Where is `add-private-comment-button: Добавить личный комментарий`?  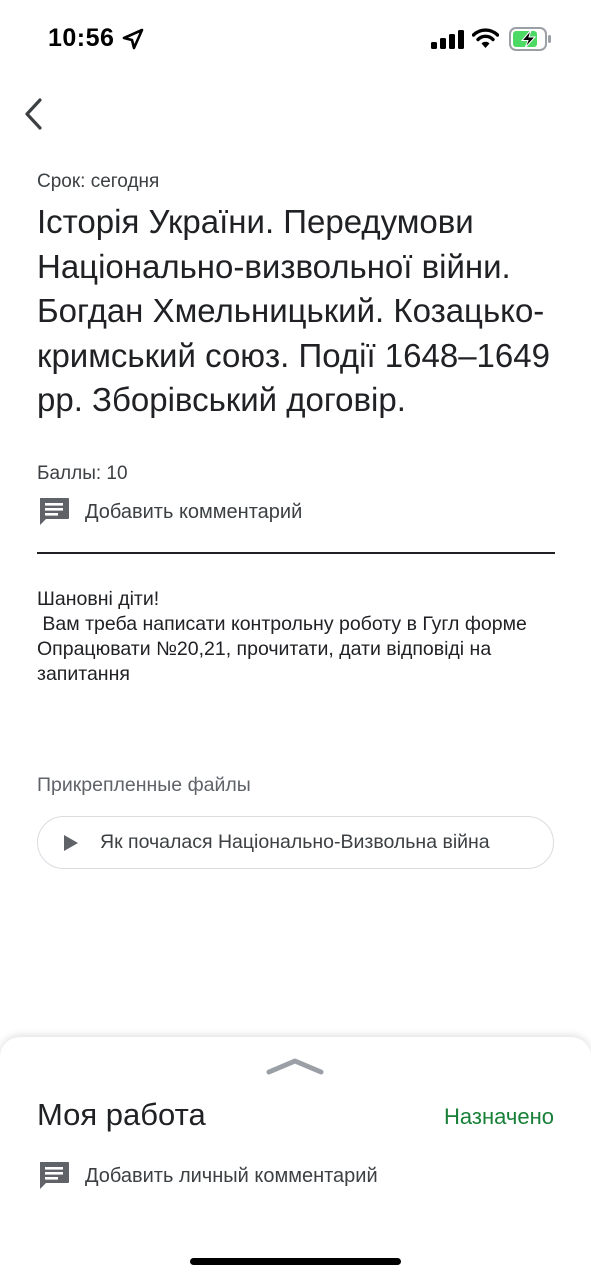
add-private-comment-button: Добавить личный комментарий is located at coordinates (207, 1176).